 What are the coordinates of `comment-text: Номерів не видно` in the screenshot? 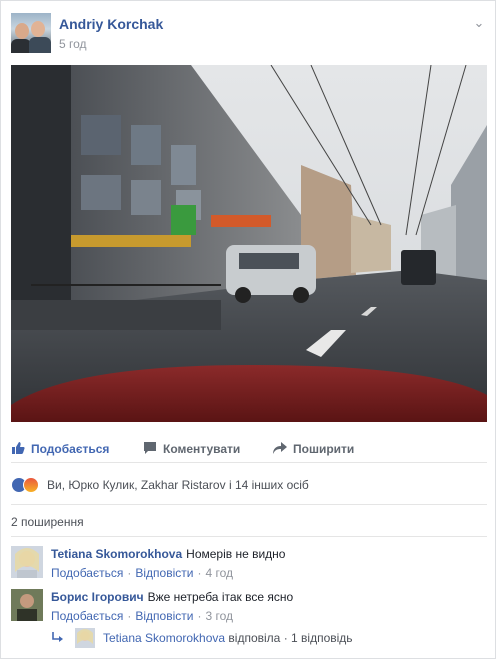 It's located at (236, 554).